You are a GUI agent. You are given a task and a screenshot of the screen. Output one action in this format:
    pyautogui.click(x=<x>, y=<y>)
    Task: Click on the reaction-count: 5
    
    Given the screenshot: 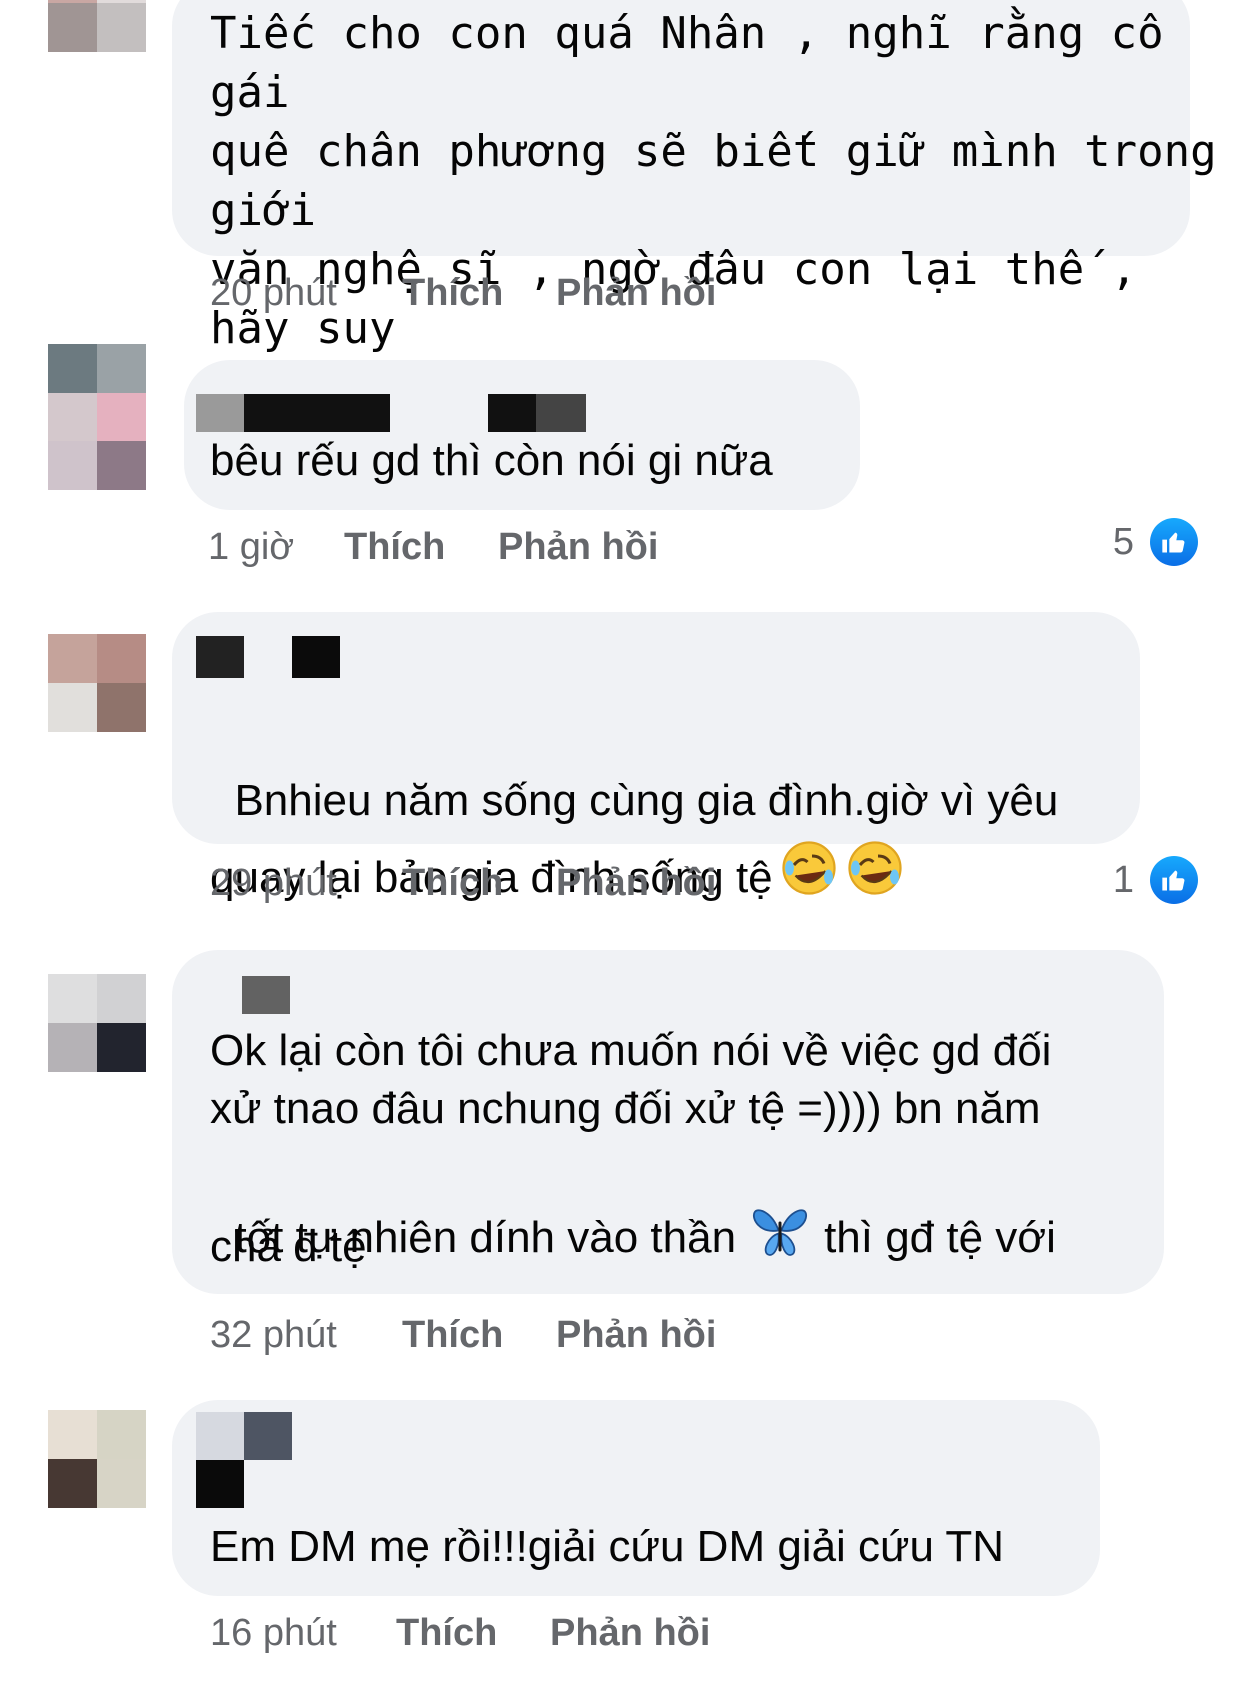 What is the action you would take?
    pyautogui.click(x=1123, y=541)
    